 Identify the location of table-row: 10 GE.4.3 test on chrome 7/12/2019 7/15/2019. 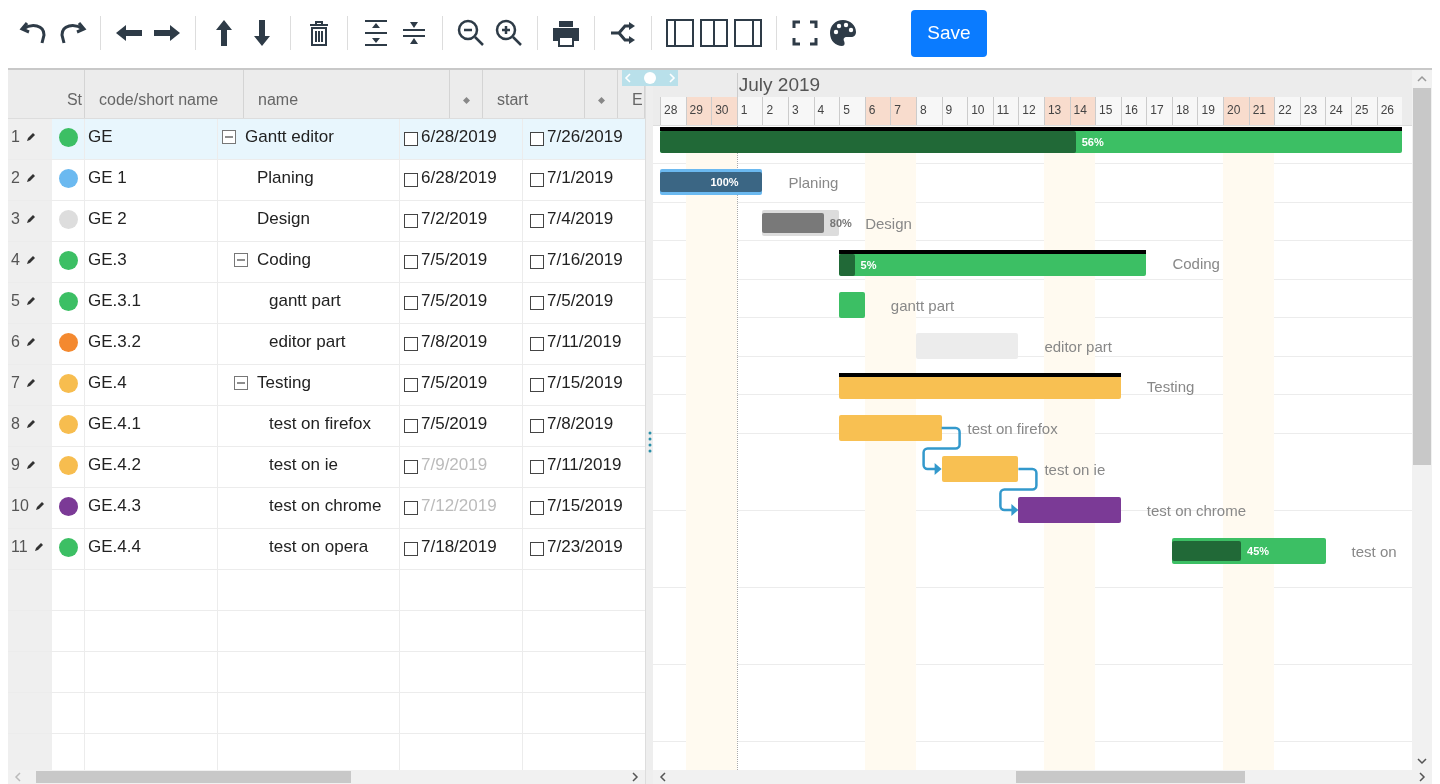
(326, 508).